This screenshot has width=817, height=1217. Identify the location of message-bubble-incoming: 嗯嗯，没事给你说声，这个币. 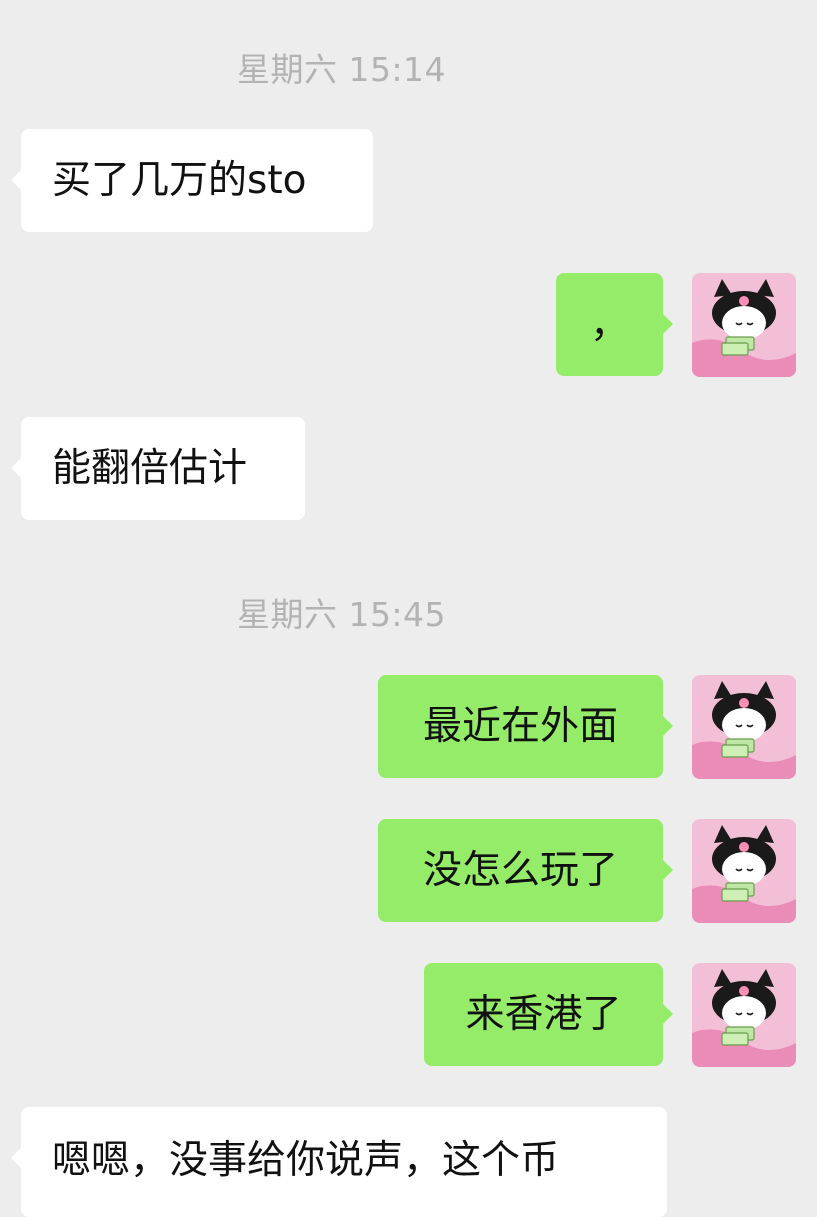
(339, 1162).